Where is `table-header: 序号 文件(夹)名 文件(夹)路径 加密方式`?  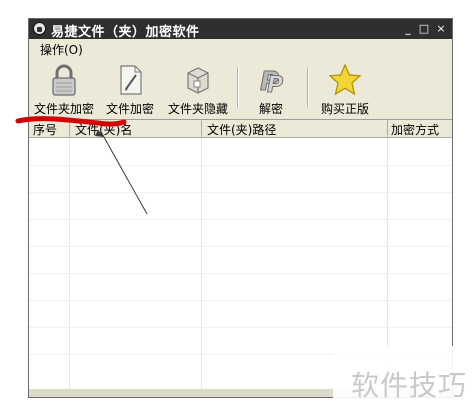
table-header: 序号 文件(夹)名 文件(夹)路径 加密方式 is located at coordinates (240, 129).